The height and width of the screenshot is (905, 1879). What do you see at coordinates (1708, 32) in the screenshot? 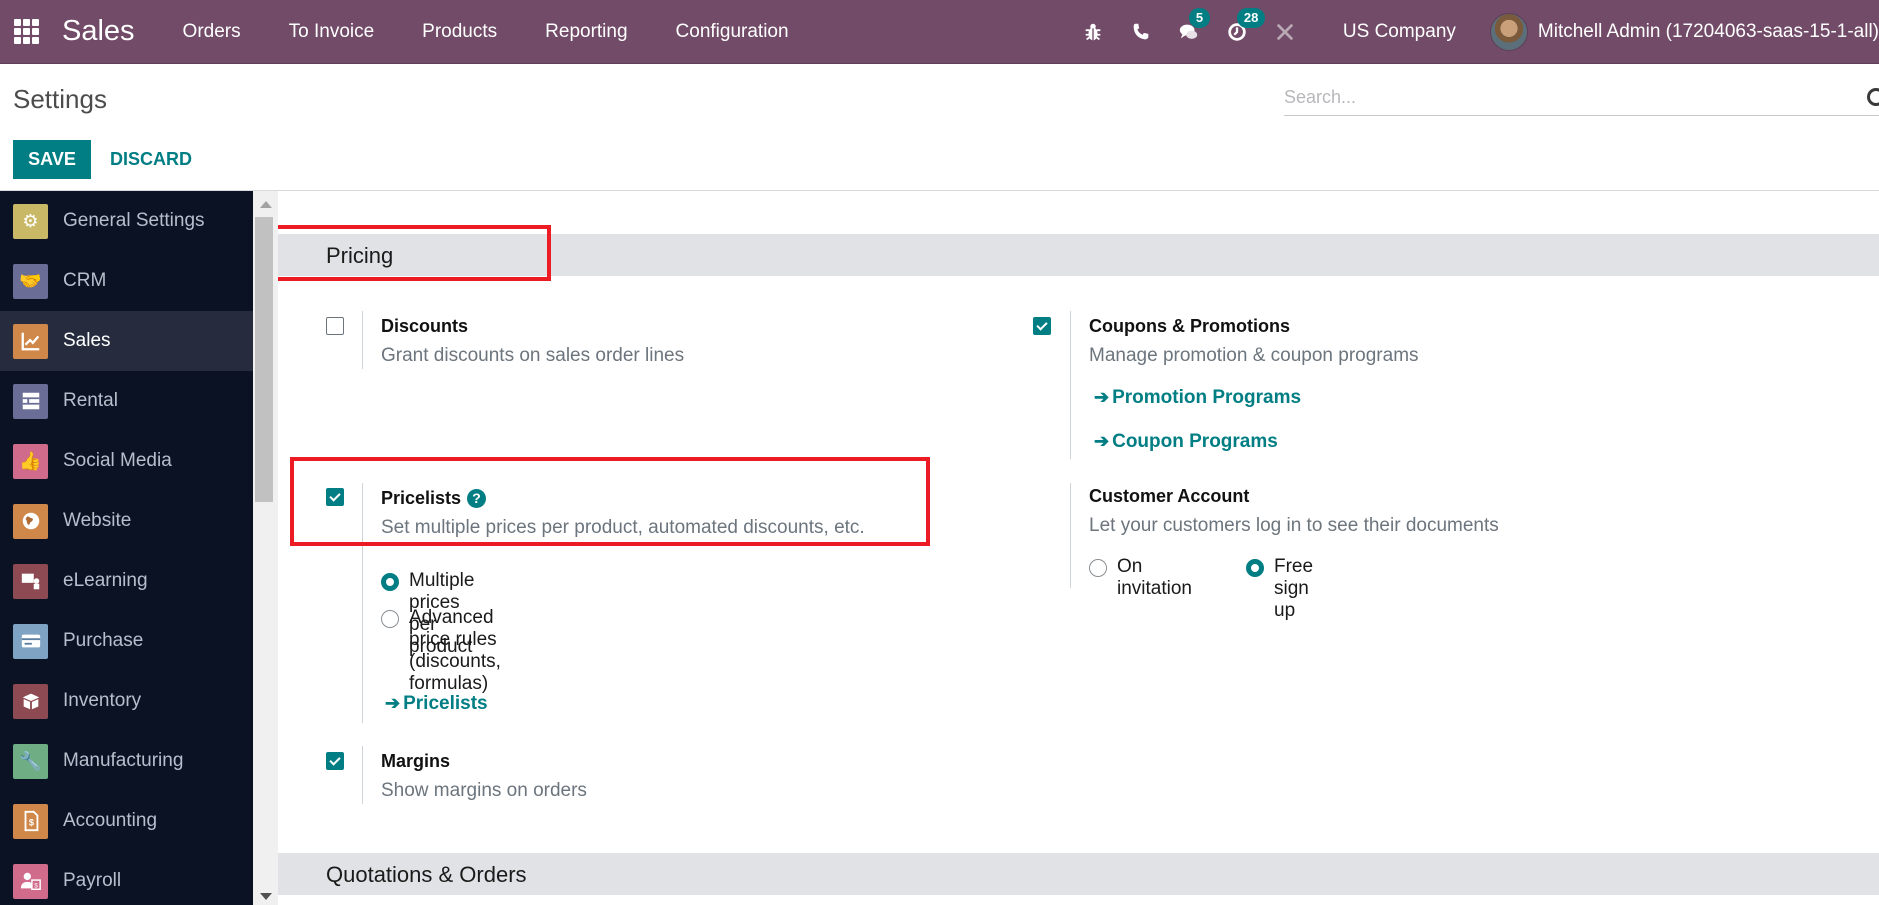
I see `user-menu: Mitchell Admin (17204063-saas-15-1-all)` at bounding box center [1708, 32].